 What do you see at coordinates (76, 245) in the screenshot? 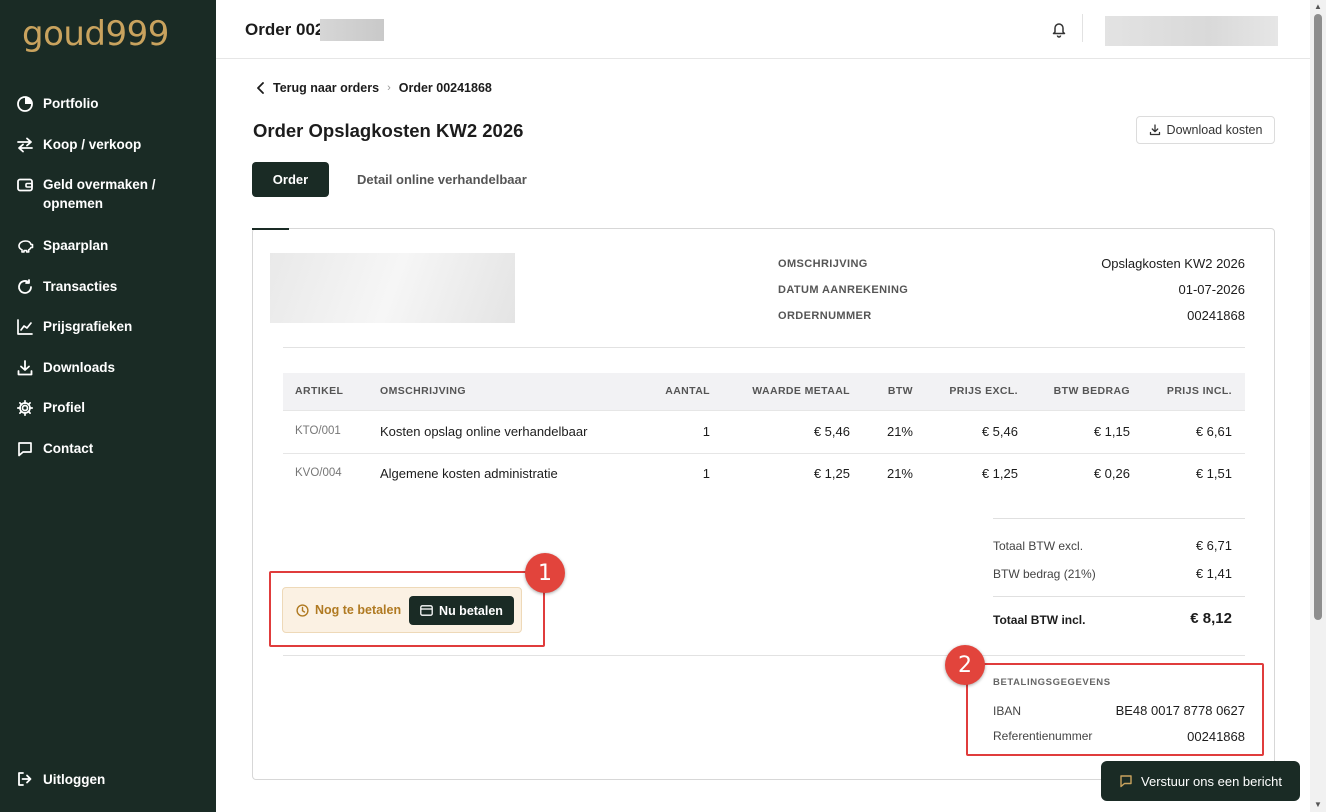
I see `sidebar-item-label: Spaarplan` at bounding box center [76, 245].